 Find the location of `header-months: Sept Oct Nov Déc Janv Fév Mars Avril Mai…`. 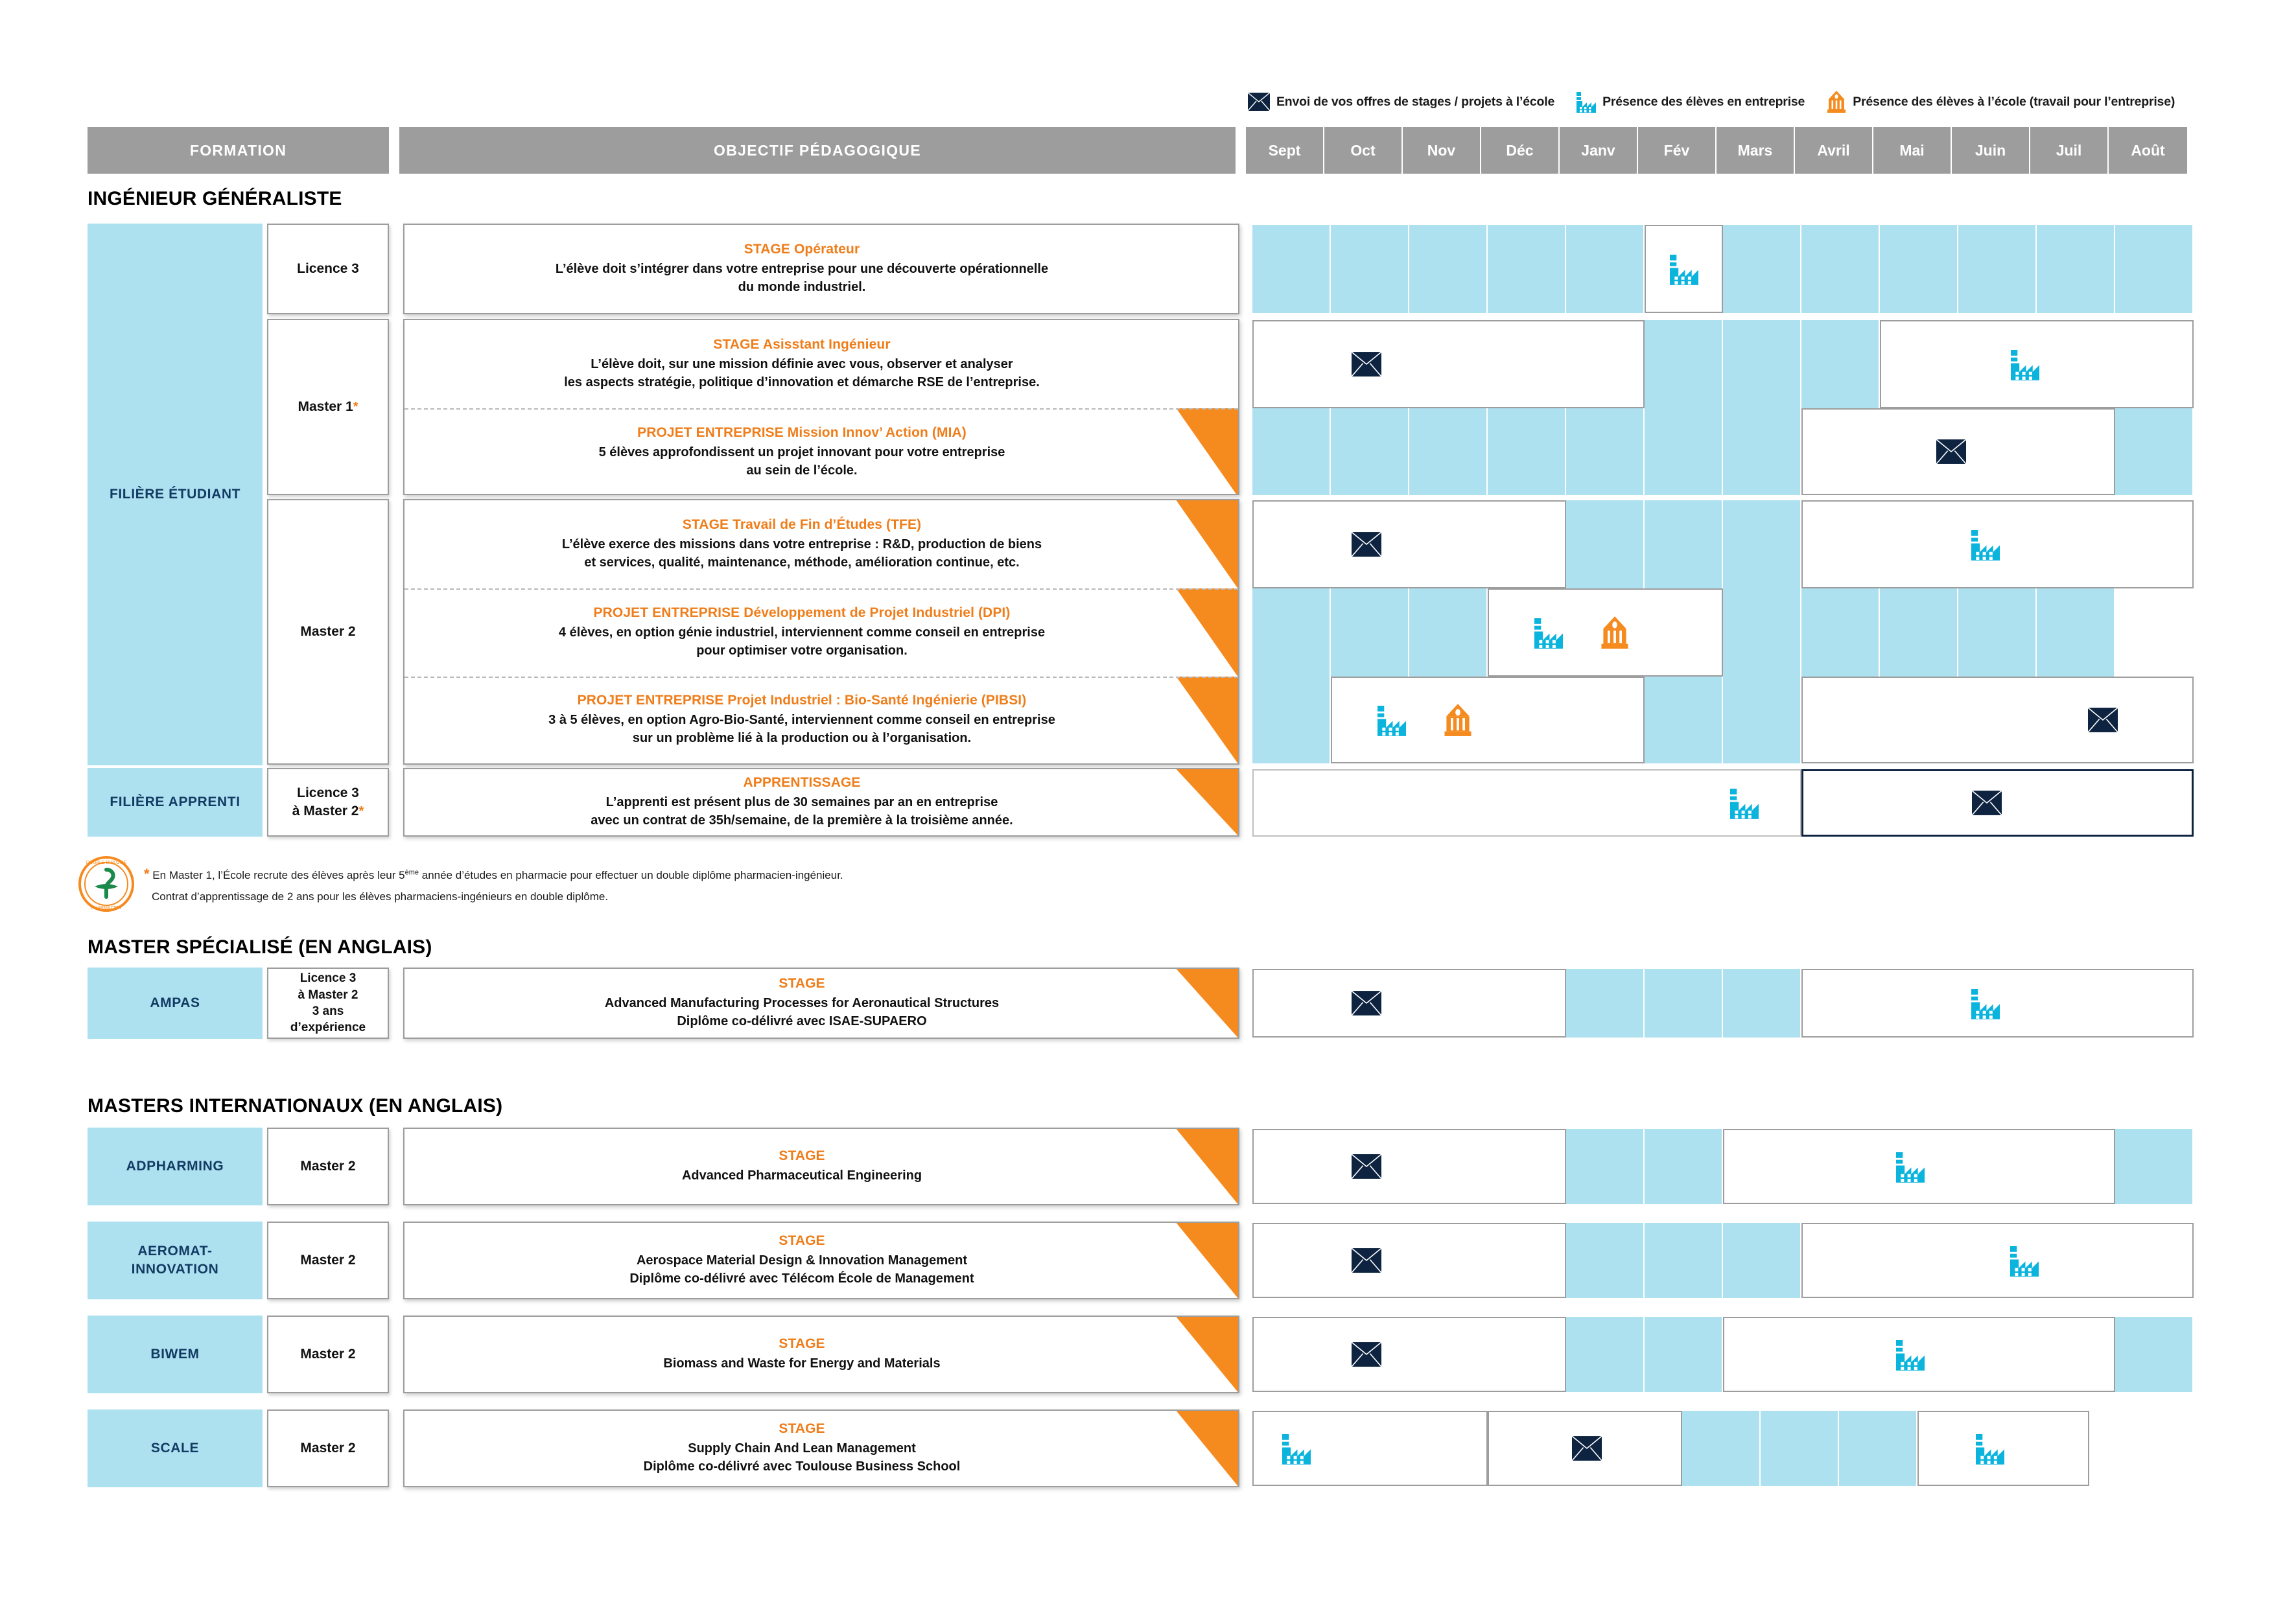

header-months: Sept Oct Nov Déc Janv Fév Mars Avril Mai… is located at coordinates (1716, 150).